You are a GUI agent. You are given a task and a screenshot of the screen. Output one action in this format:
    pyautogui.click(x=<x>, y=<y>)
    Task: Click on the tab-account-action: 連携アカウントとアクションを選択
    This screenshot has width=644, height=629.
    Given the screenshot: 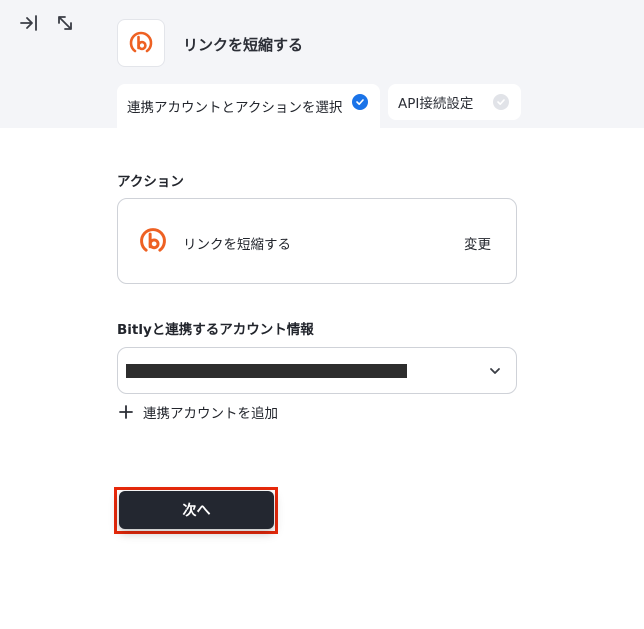 What is the action you would take?
    pyautogui.click(x=248, y=106)
    